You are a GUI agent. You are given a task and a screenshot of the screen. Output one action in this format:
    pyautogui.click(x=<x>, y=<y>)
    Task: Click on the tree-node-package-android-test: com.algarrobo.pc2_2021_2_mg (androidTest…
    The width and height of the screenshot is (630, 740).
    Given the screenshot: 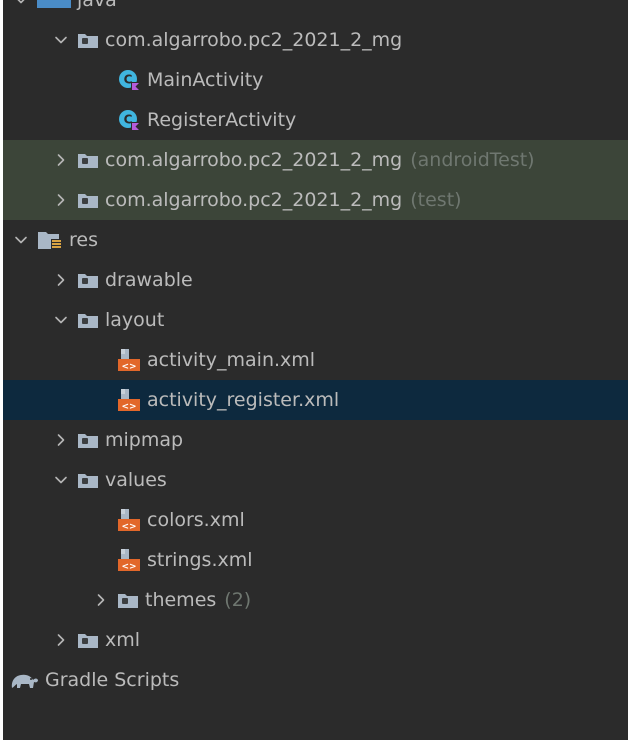 What is the action you would take?
    pyautogui.click(x=315, y=160)
    